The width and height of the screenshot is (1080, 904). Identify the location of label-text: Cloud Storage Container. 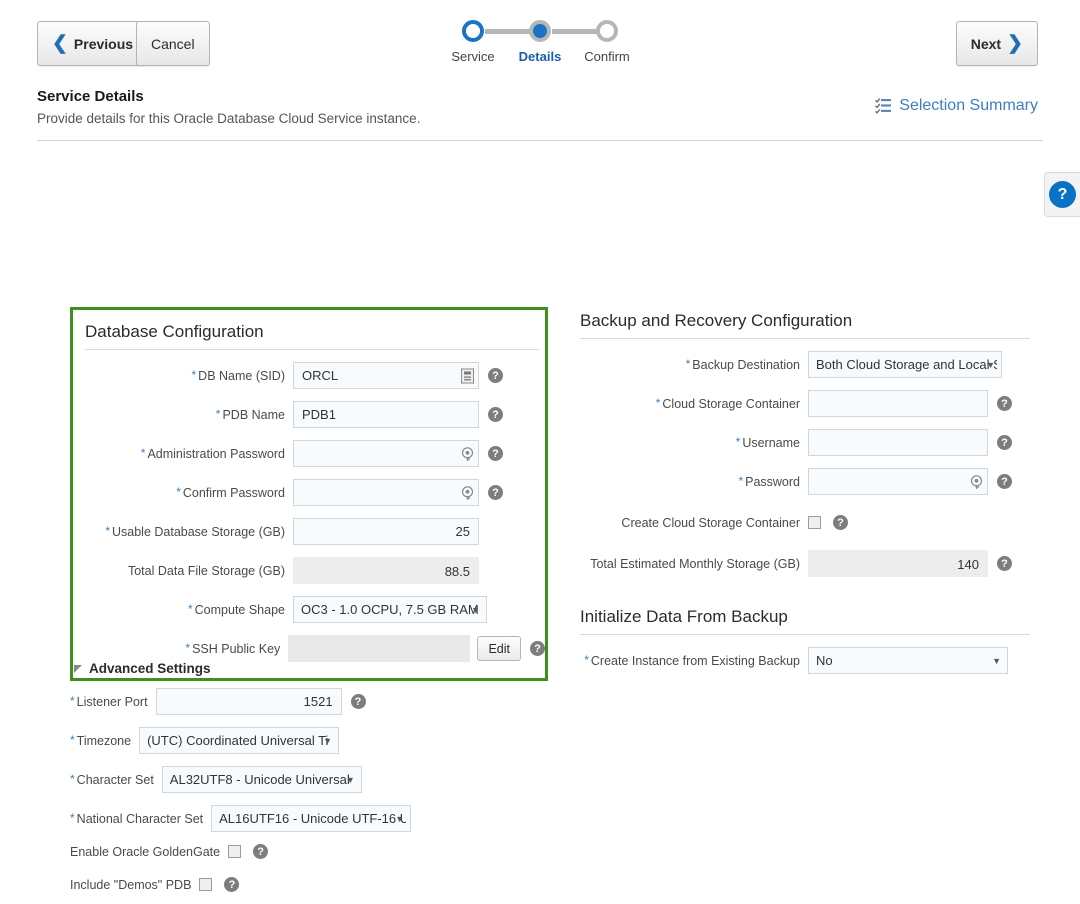
(731, 403).